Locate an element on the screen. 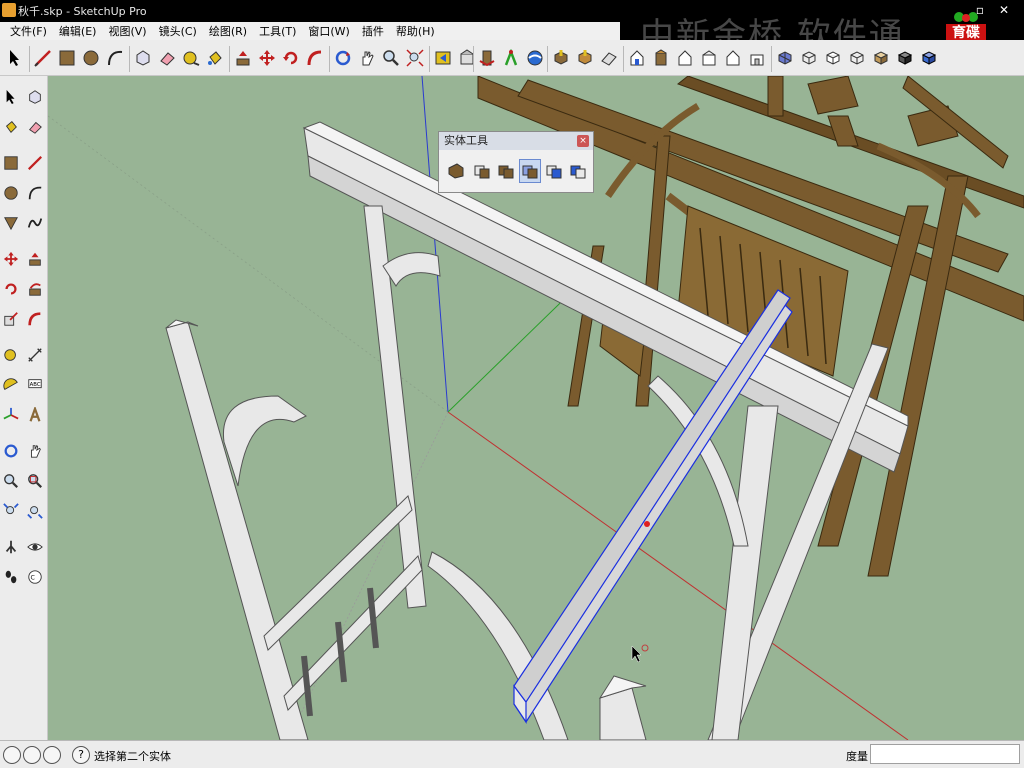 The width and height of the screenshot is (1024, 768). offset-icon is located at coordinates (35, 319).